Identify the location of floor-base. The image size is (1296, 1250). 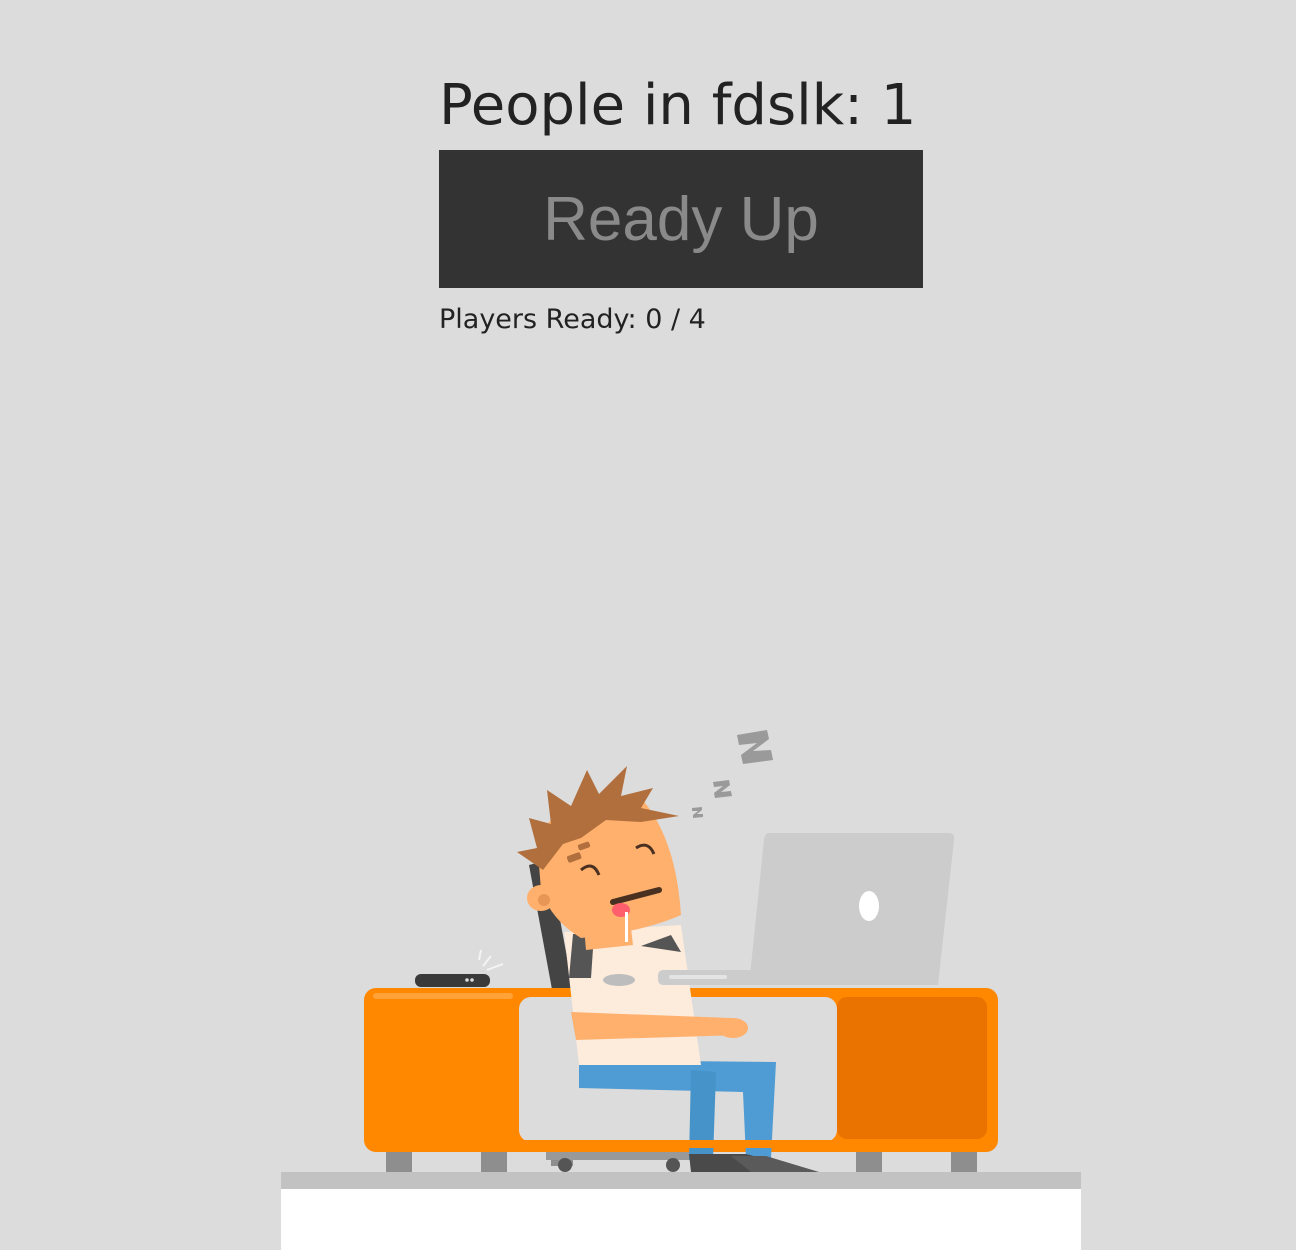
(681, 1219).